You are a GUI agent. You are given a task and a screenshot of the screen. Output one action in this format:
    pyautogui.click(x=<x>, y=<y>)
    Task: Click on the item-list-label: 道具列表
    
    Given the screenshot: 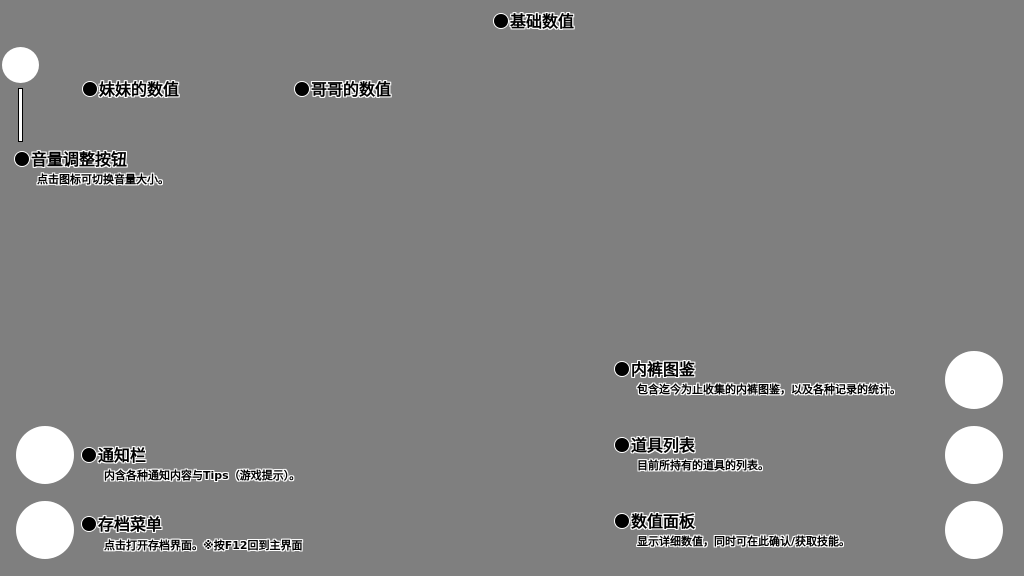 What is the action you would take?
    pyautogui.click(x=655, y=446)
    